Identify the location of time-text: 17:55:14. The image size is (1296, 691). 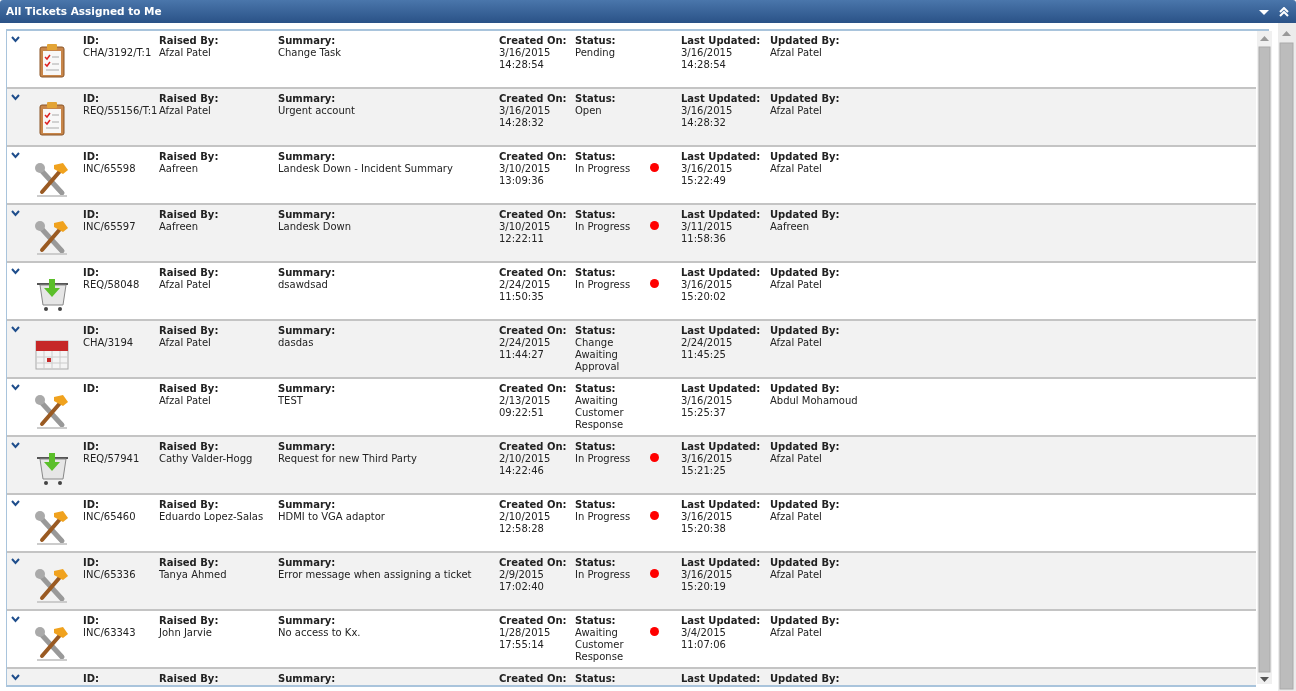
(521, 645).